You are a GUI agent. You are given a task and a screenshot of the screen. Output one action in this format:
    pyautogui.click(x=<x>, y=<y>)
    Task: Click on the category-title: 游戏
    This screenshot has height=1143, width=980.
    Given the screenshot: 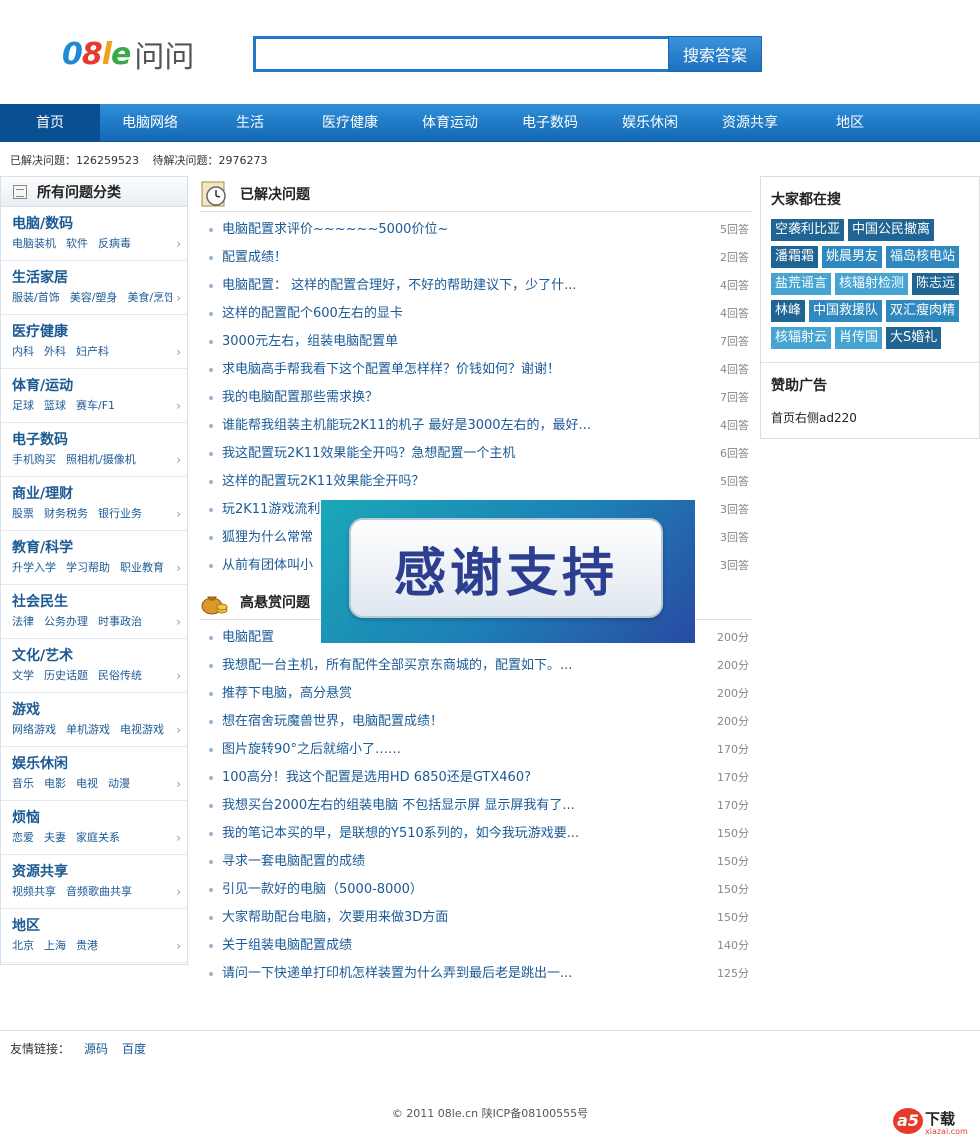 What is the action you would take?
    pyautogui.click(x=99, y=710)
    